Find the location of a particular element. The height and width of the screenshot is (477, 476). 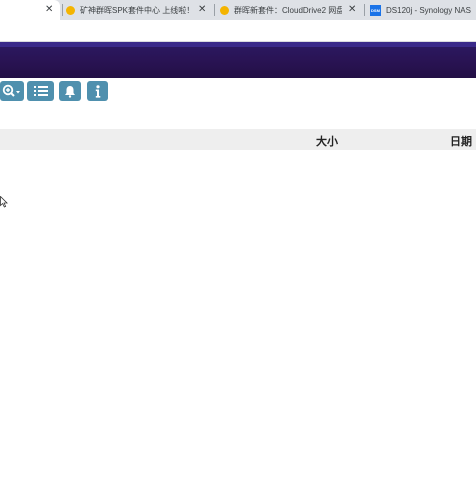

zoom-in-icon is located at coordinates (11, 90).